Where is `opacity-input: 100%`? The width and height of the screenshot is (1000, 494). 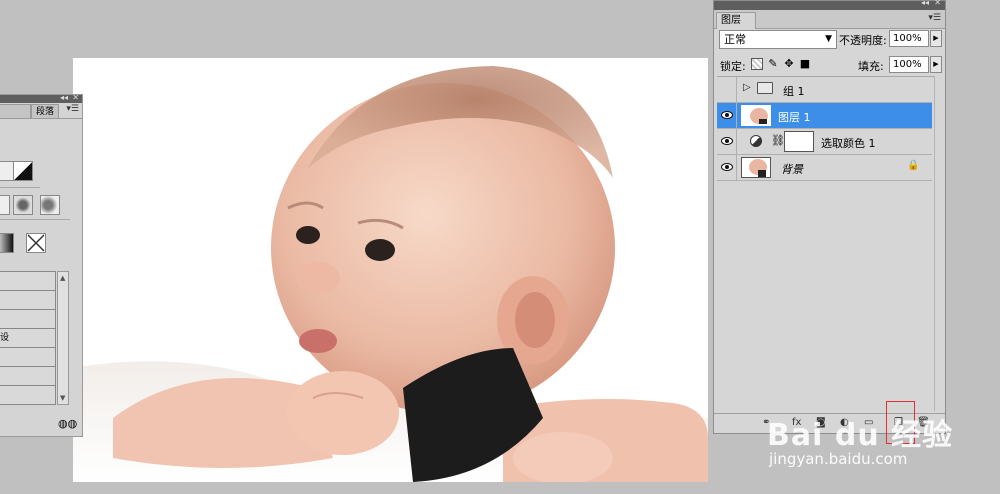 opacity-input: 100% is located at coordinates (909, 38).